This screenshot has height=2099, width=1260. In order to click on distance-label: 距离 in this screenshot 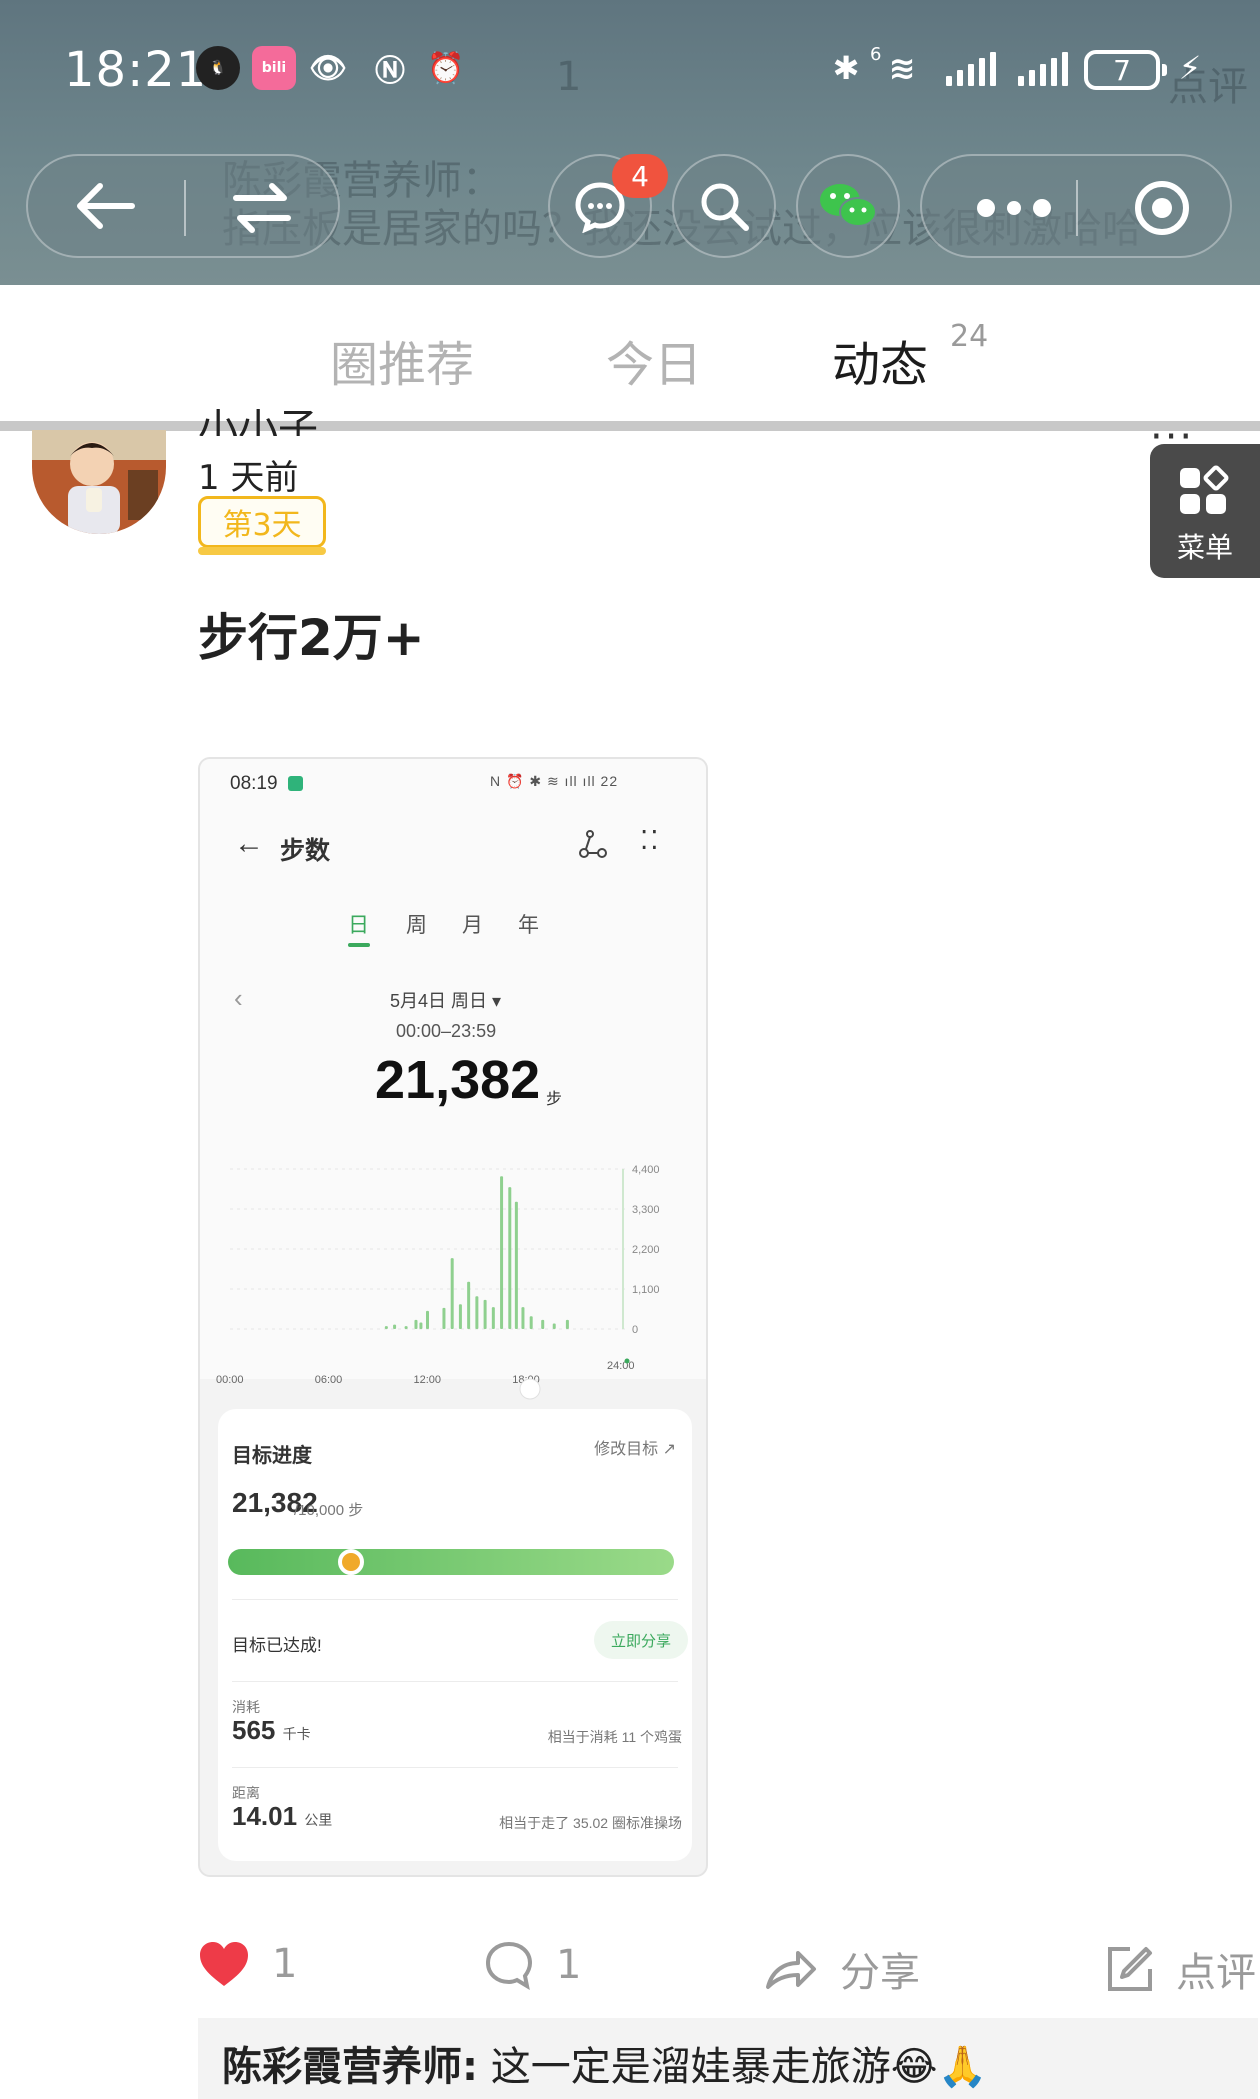, I will do `click(246, 1793)`.